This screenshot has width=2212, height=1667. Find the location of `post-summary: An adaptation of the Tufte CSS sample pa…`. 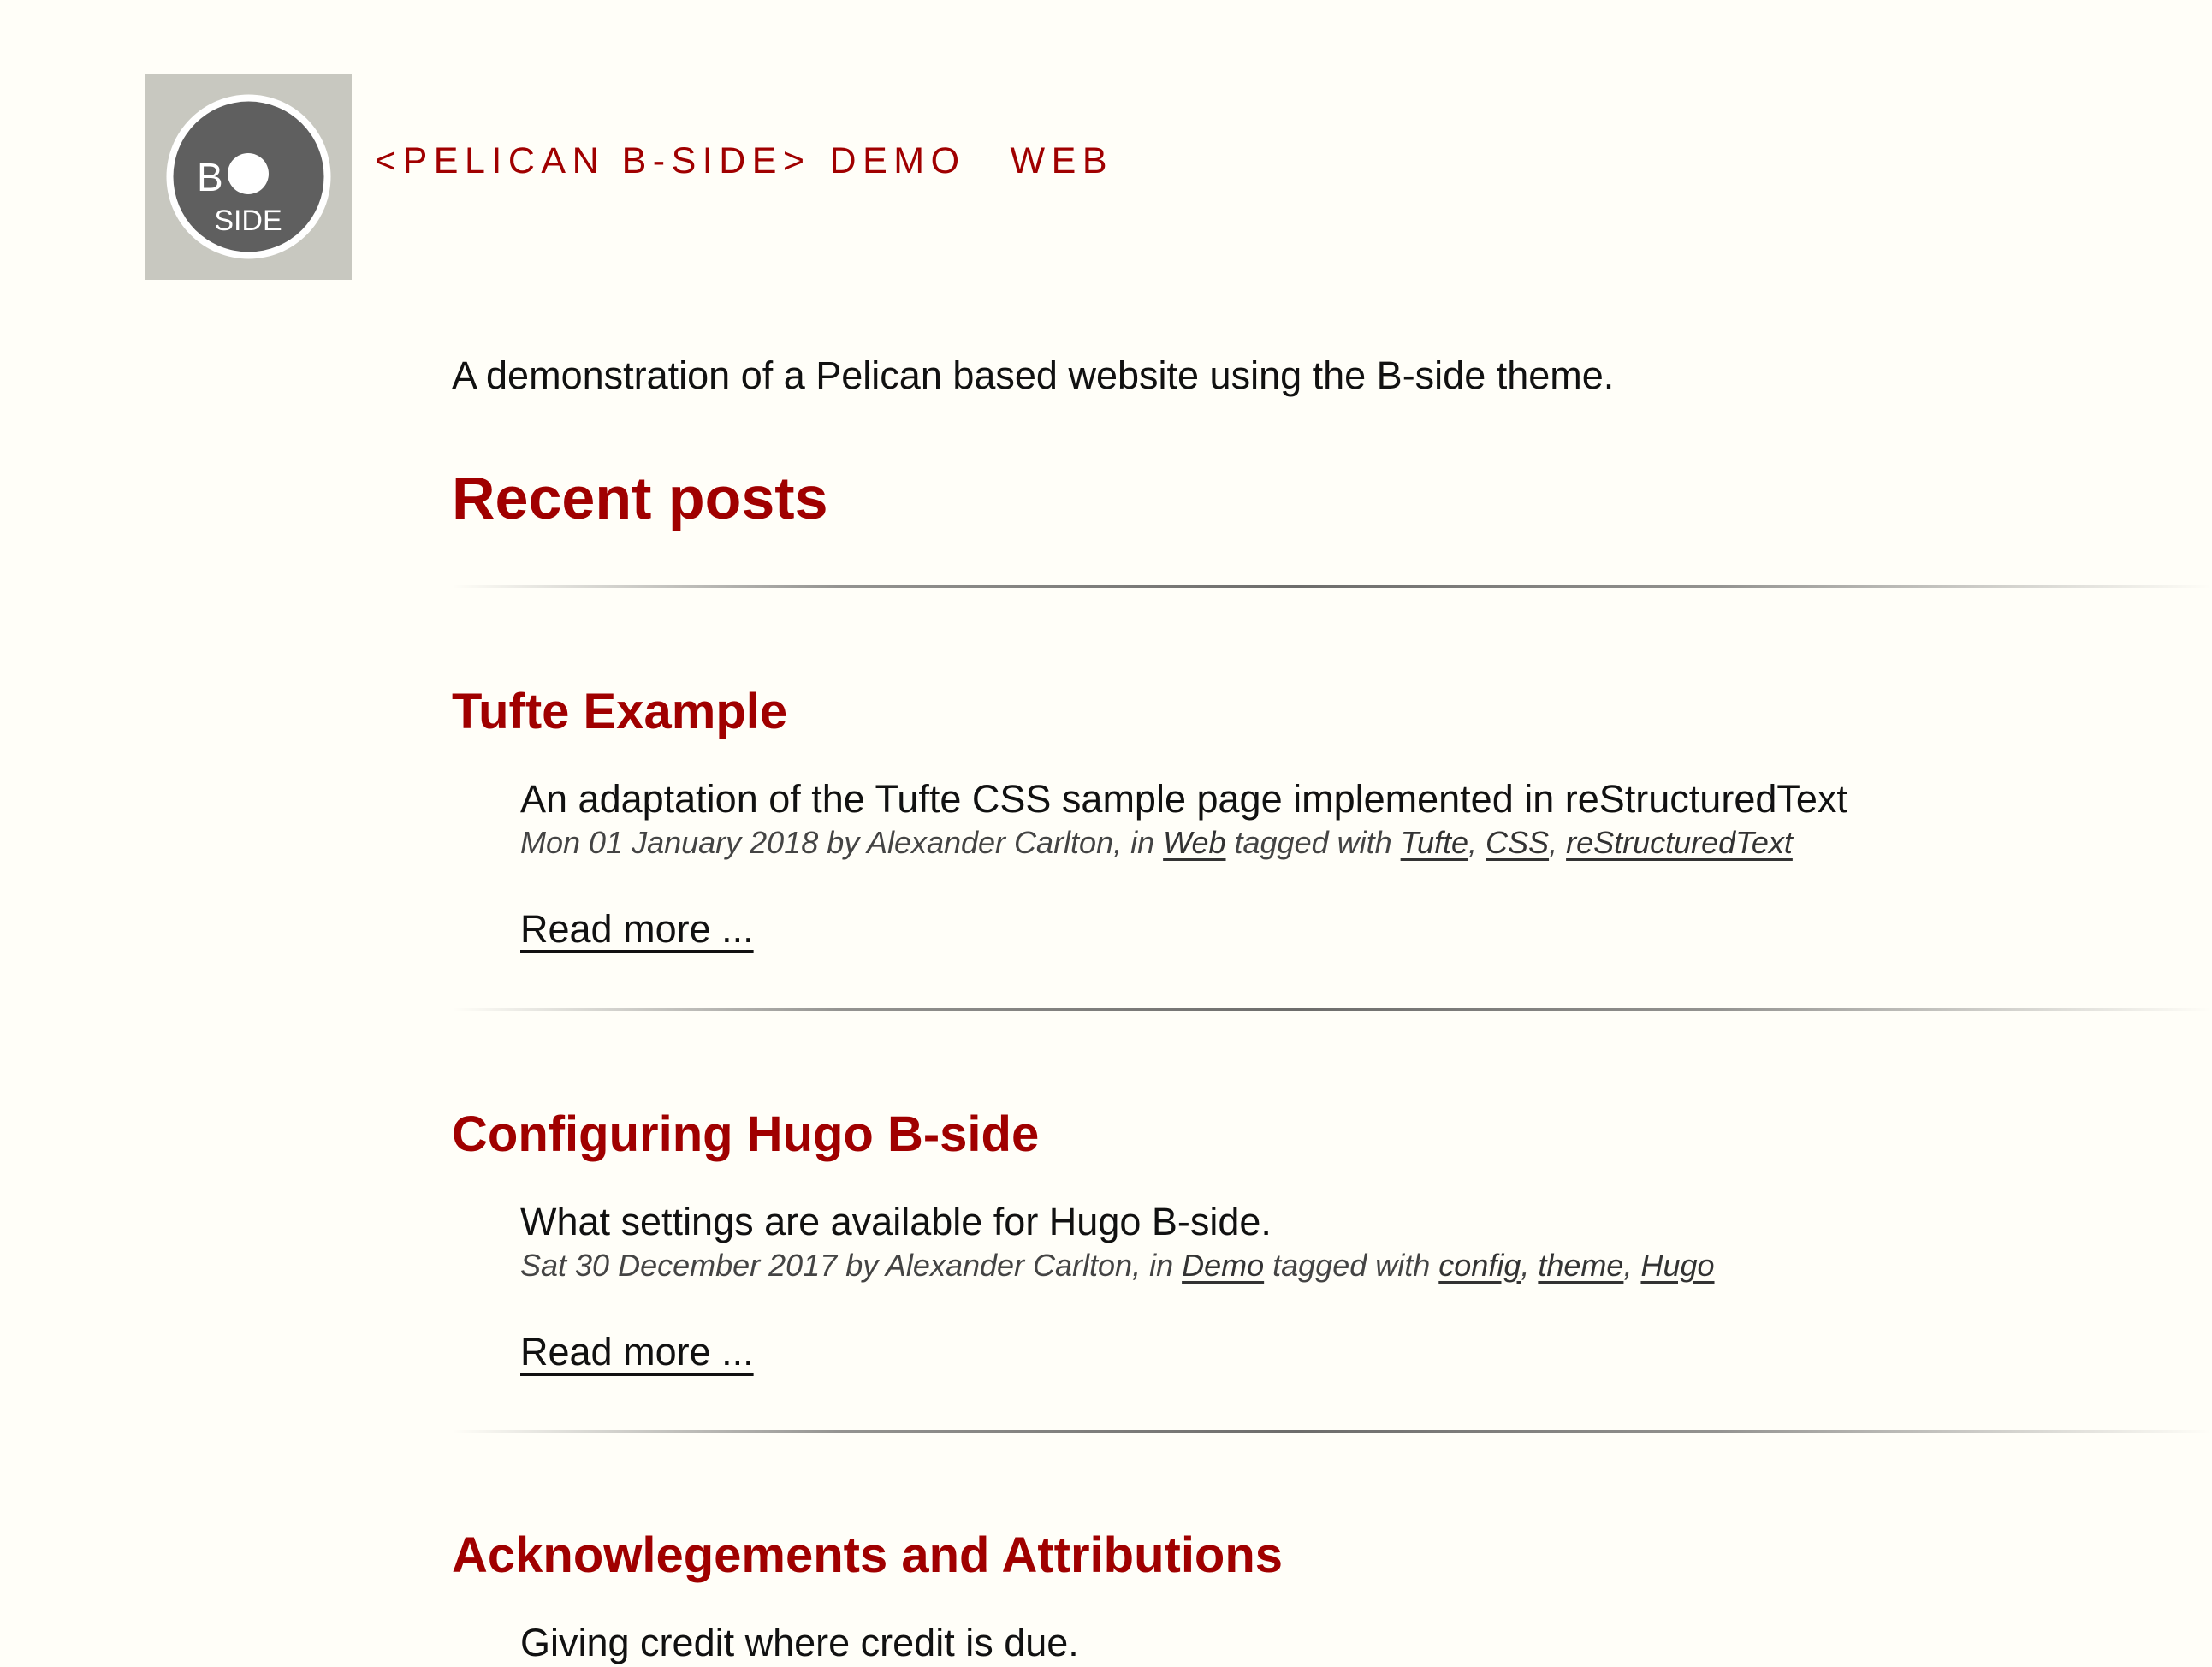

post-summary: An adaptation of the Tufte CSS sample pa… is located at coordinates (1183, 799).